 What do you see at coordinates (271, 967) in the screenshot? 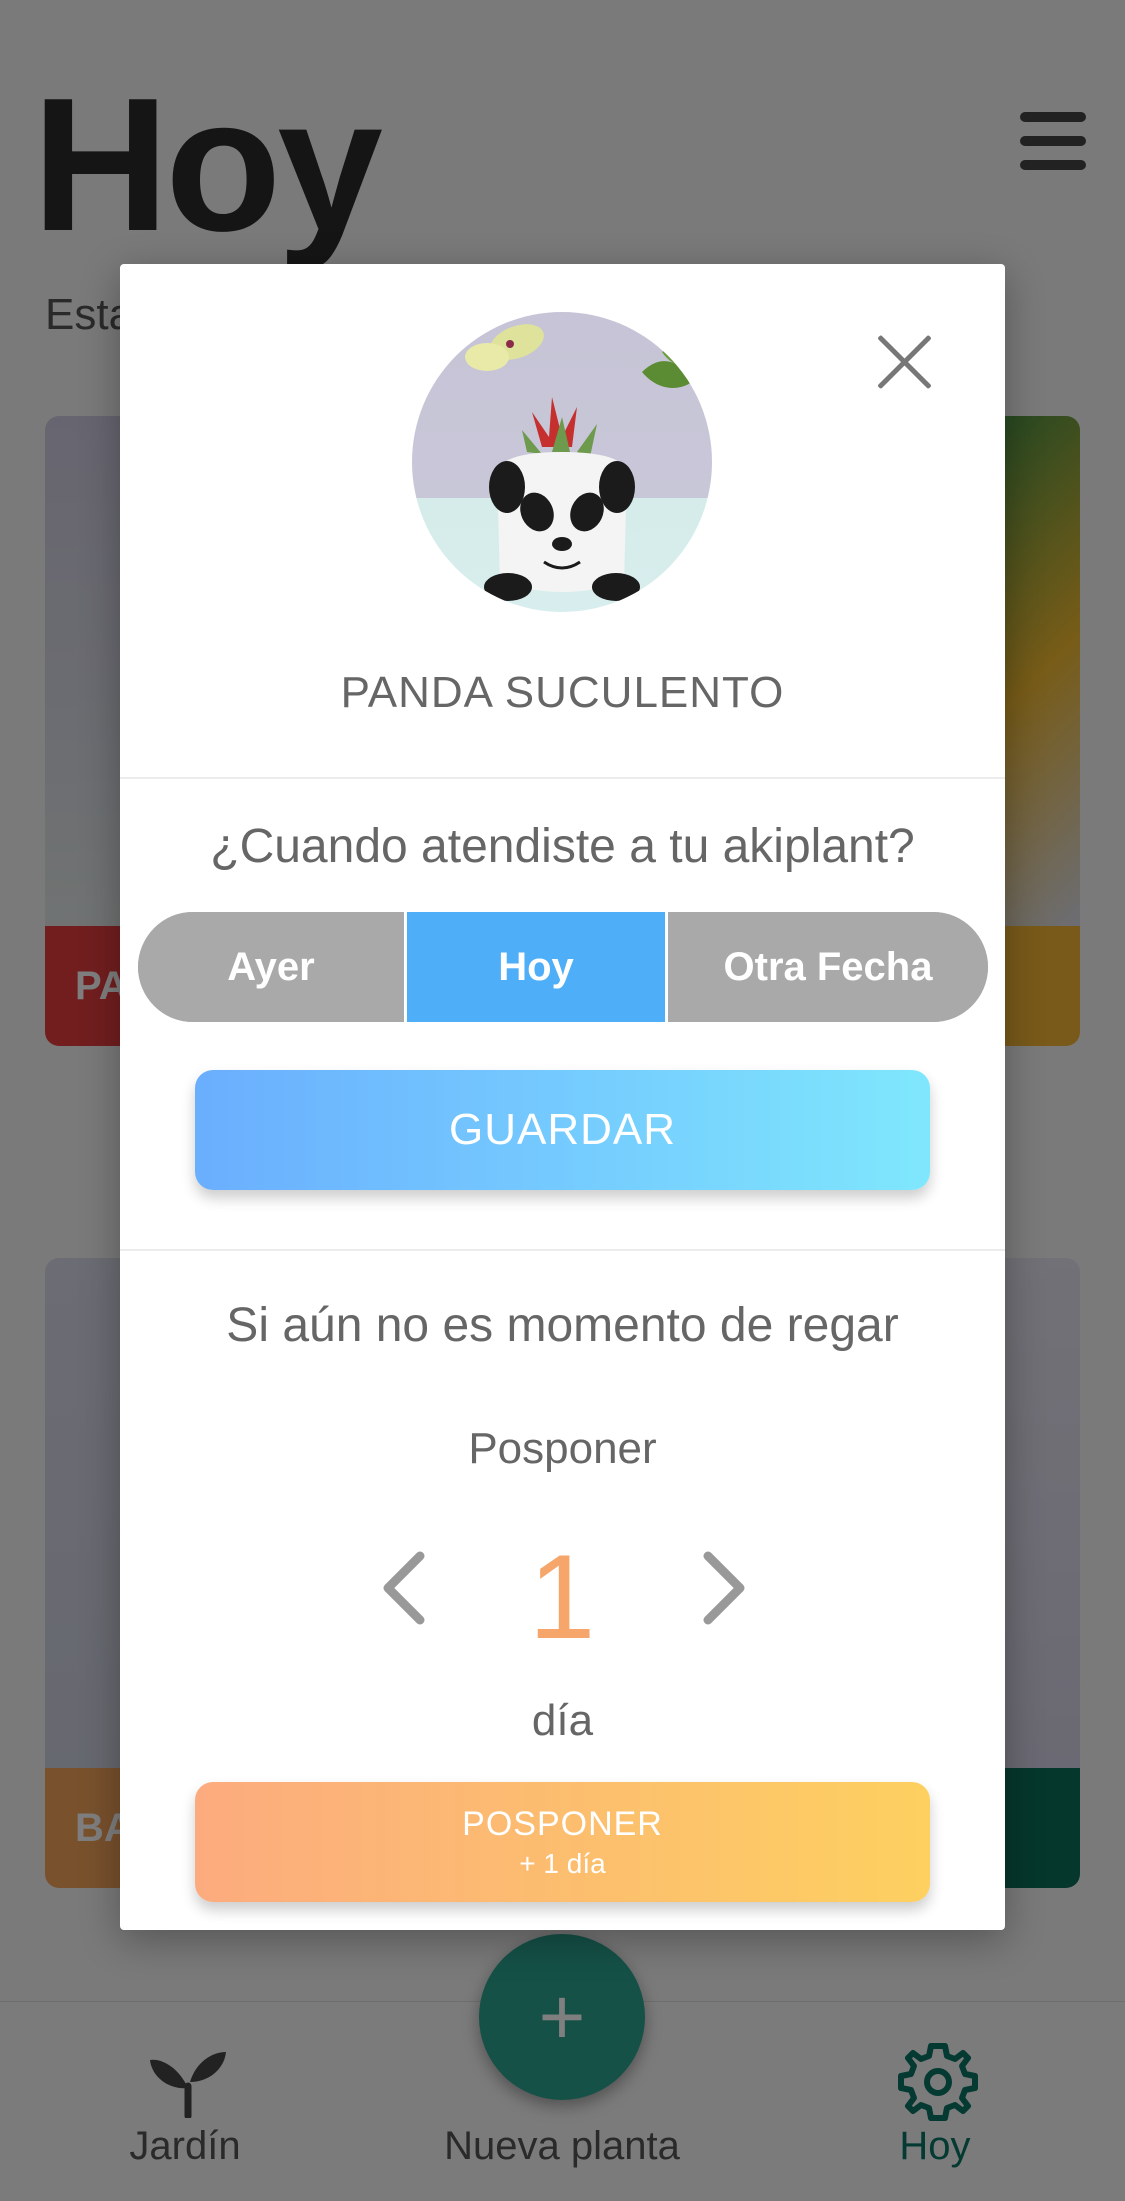
I see `option-ayer: Ayer` at bounding box center [271, 967].